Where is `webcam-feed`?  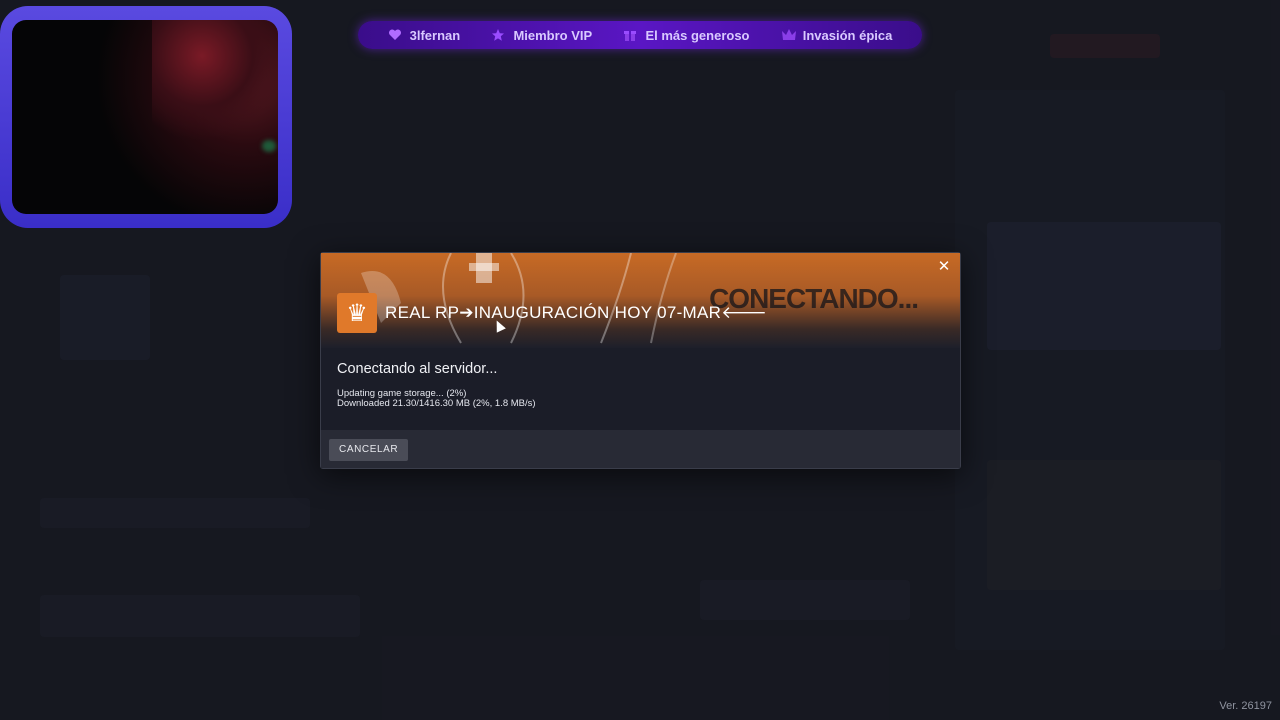 webcam-feed is located at coordinates (145, 117).